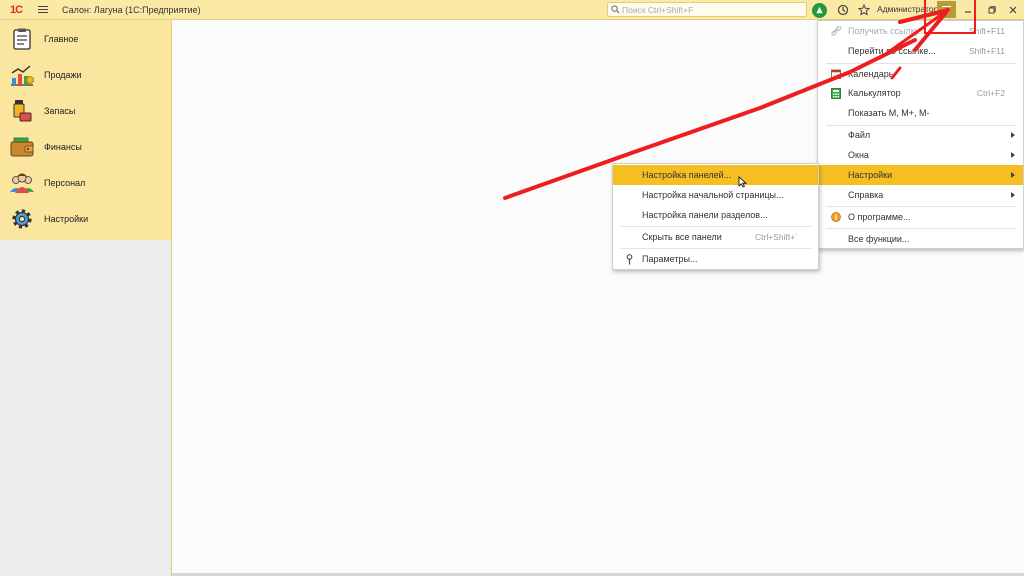 The width and height of the screenshot is (1024, 576). What do you see at coordinates (682, 237) in the screenshot?
I see `menu-item-label: Скрыть все панели` at bounding box center [682, 237].